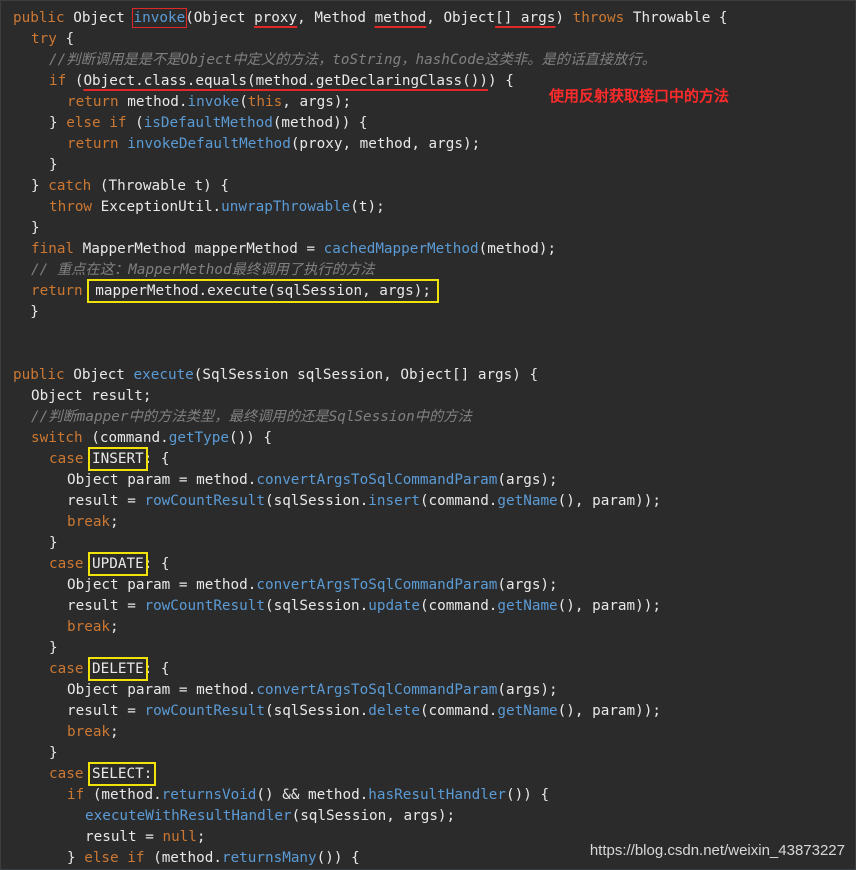 The width and height of the screenshot is (856, 870). What do you see at coordinates (286, 207) in the screenshot?
I see `code-token: unwrapThrowable` at bounding box center [286, 207].